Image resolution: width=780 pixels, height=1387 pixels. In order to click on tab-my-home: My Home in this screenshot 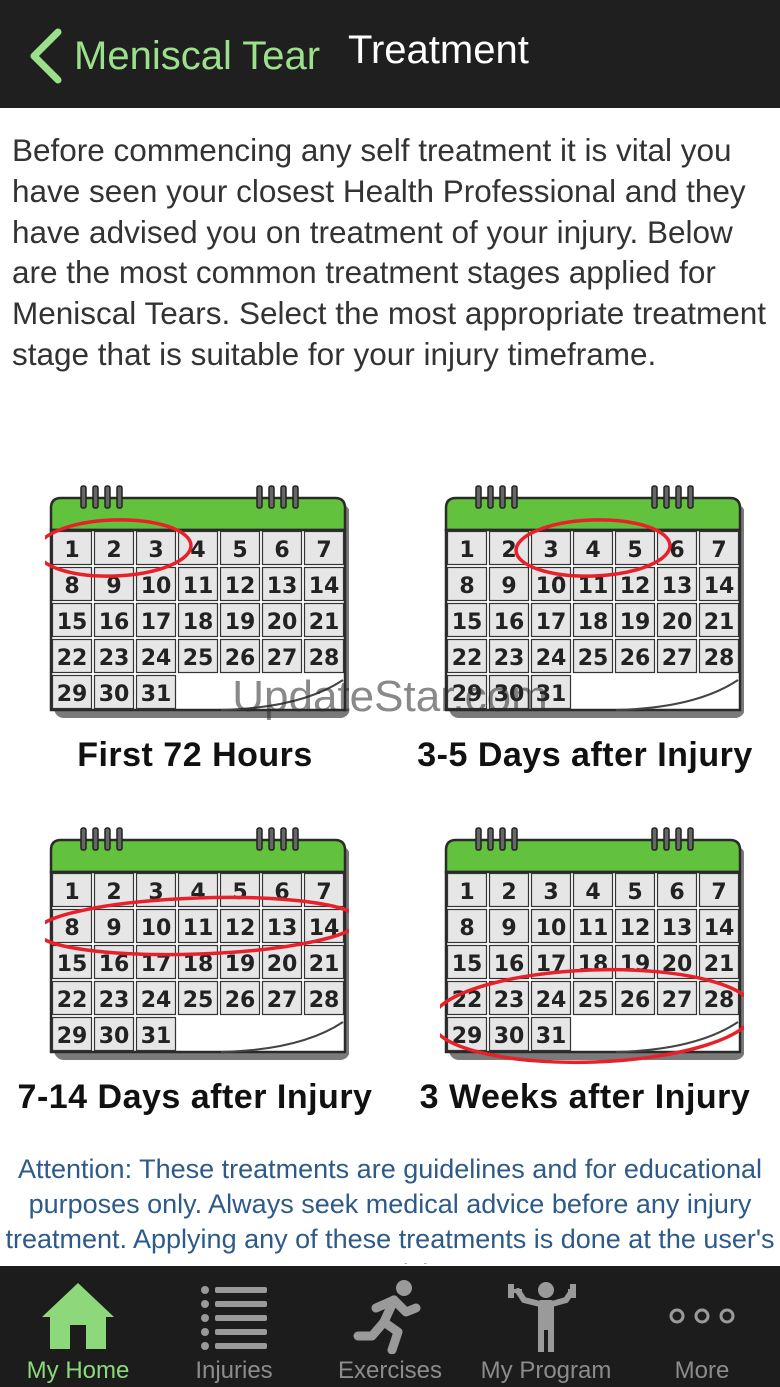, I will do `click(78, 1326)`.